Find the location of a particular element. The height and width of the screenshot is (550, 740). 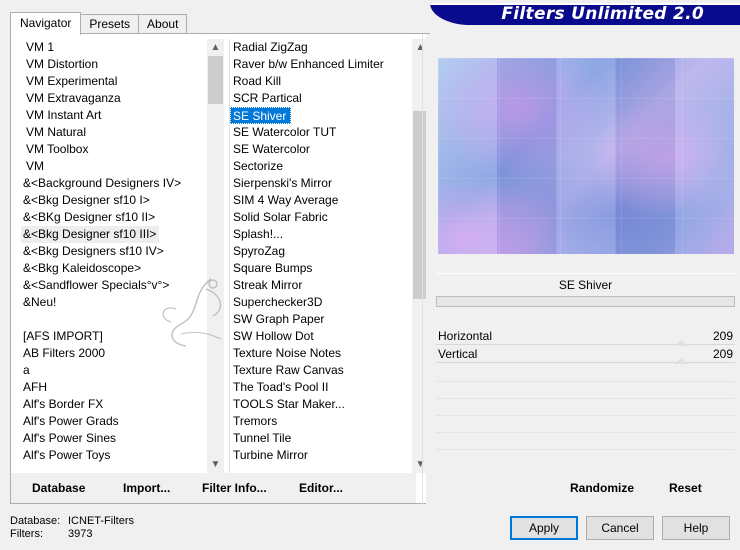

category-scroll-thumb is located at coordinates (215, 80).